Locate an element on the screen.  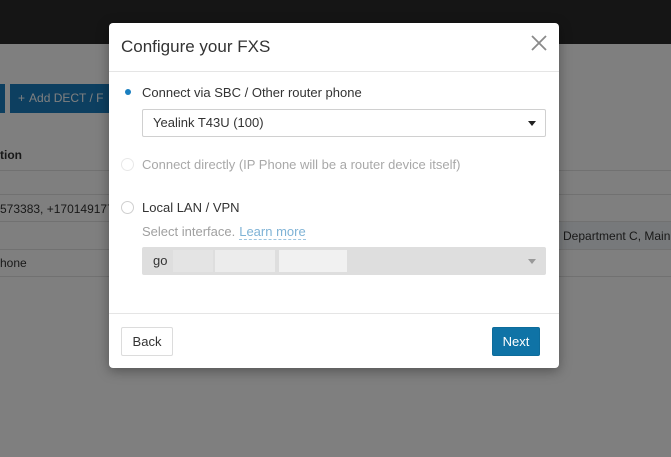
option-local-lan-vpn: Local LAN / VPN is located at coordinates (180, 207).